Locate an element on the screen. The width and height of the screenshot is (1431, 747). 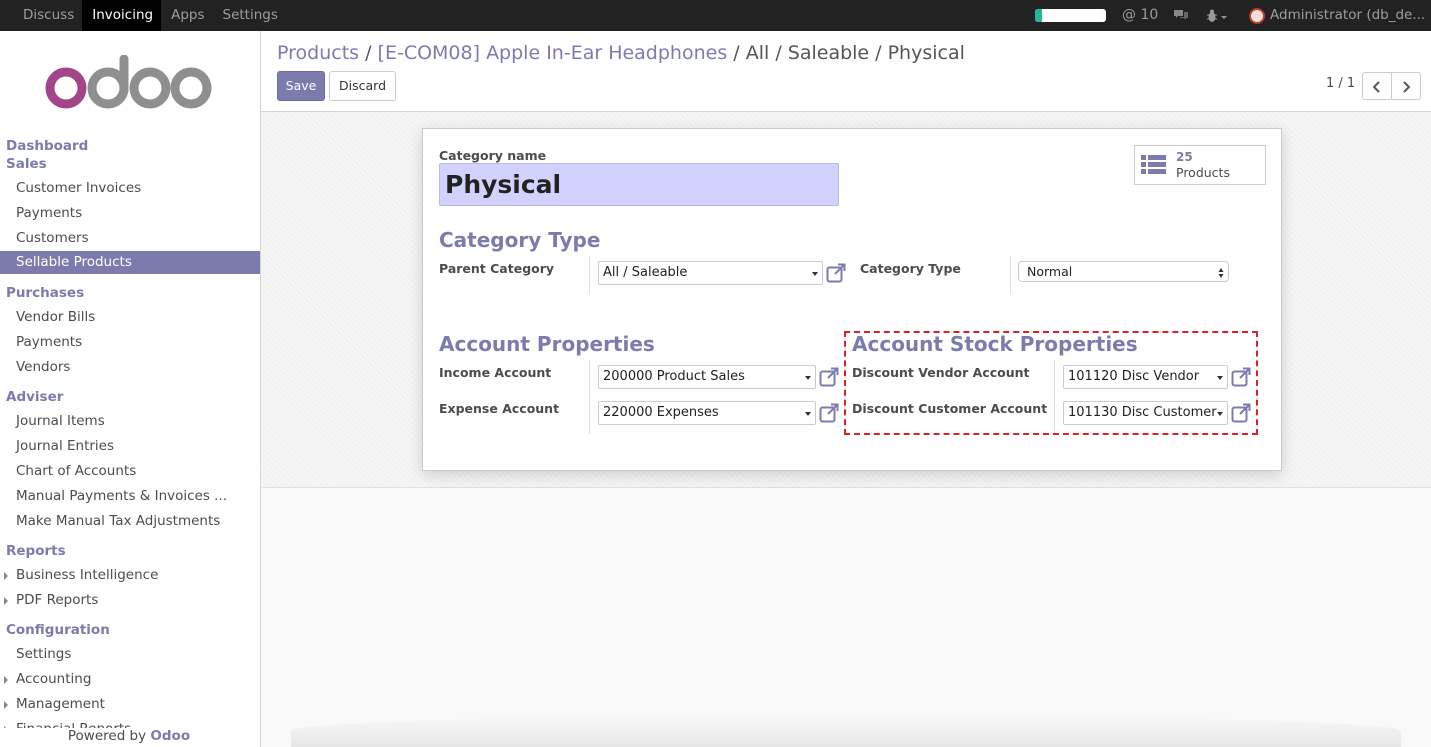
category-type-select: Normal is located at coordinates (1123, 271).